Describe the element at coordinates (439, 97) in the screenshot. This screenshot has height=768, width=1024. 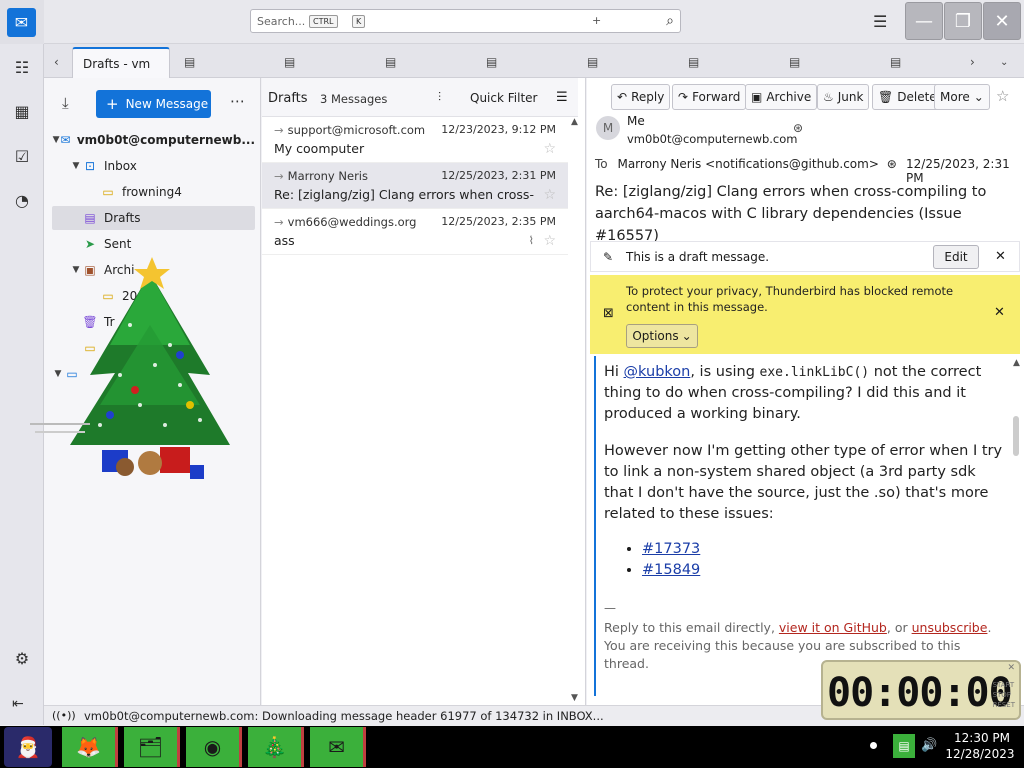
I see `quick-filter-icon: ⫶` at that location.